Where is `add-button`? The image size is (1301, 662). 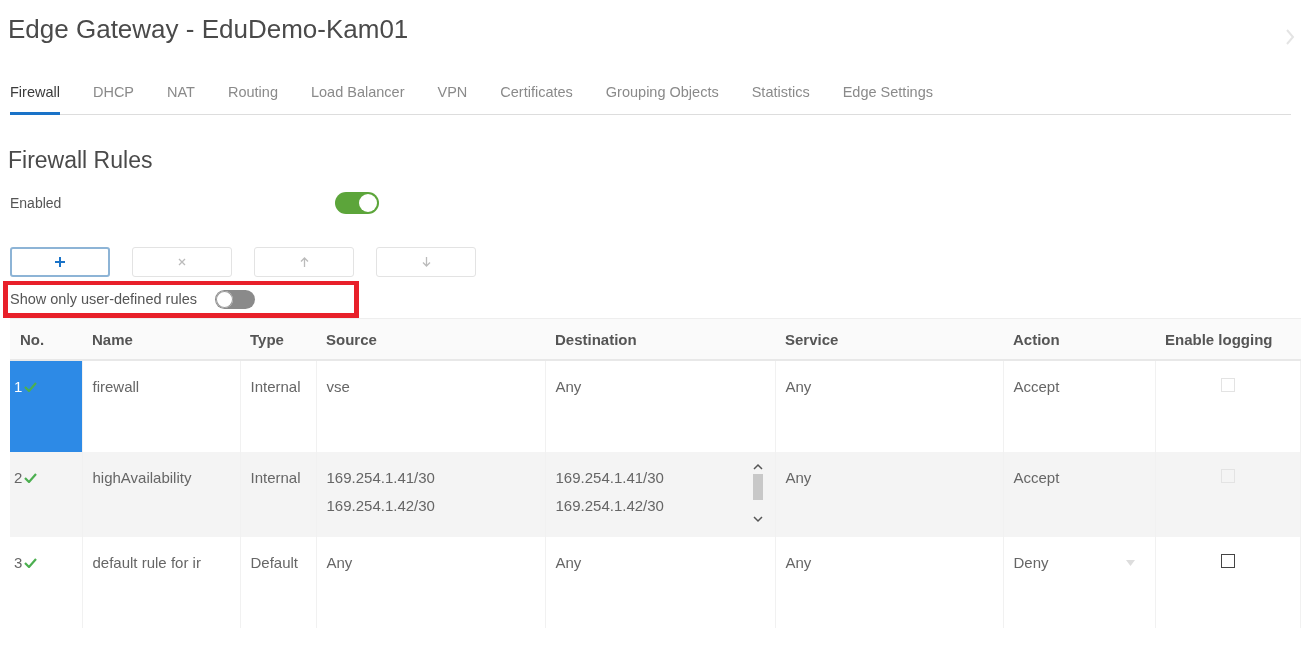
add-button is located at coordinates (60, 262).